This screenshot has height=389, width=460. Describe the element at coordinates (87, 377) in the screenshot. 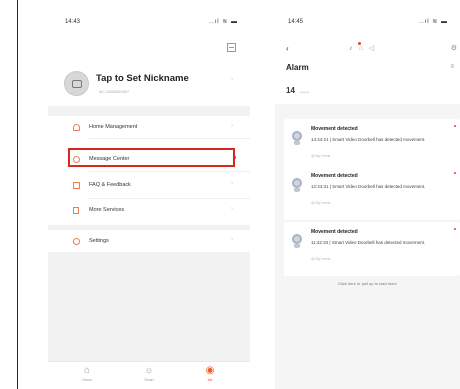

I see `tab-home: ⌂ Home` at that location.